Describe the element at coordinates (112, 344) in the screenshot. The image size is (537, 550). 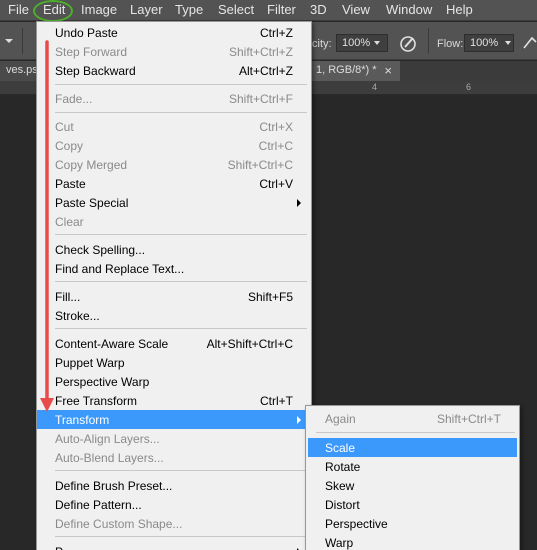
I see `menu-item-label: Content-Aware Scale` at that location.